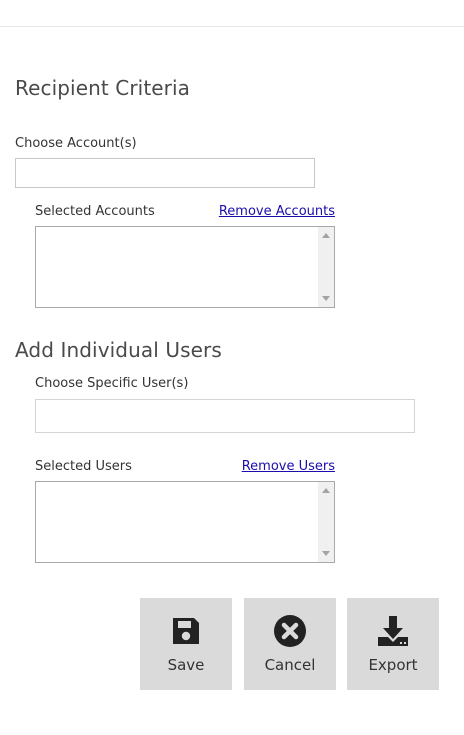 The height and width of the screenshot is (735, 464). Describe the element at coordinates (290, 665) in the screenshot. I see `cancel-button-label: Cancel` at that location.